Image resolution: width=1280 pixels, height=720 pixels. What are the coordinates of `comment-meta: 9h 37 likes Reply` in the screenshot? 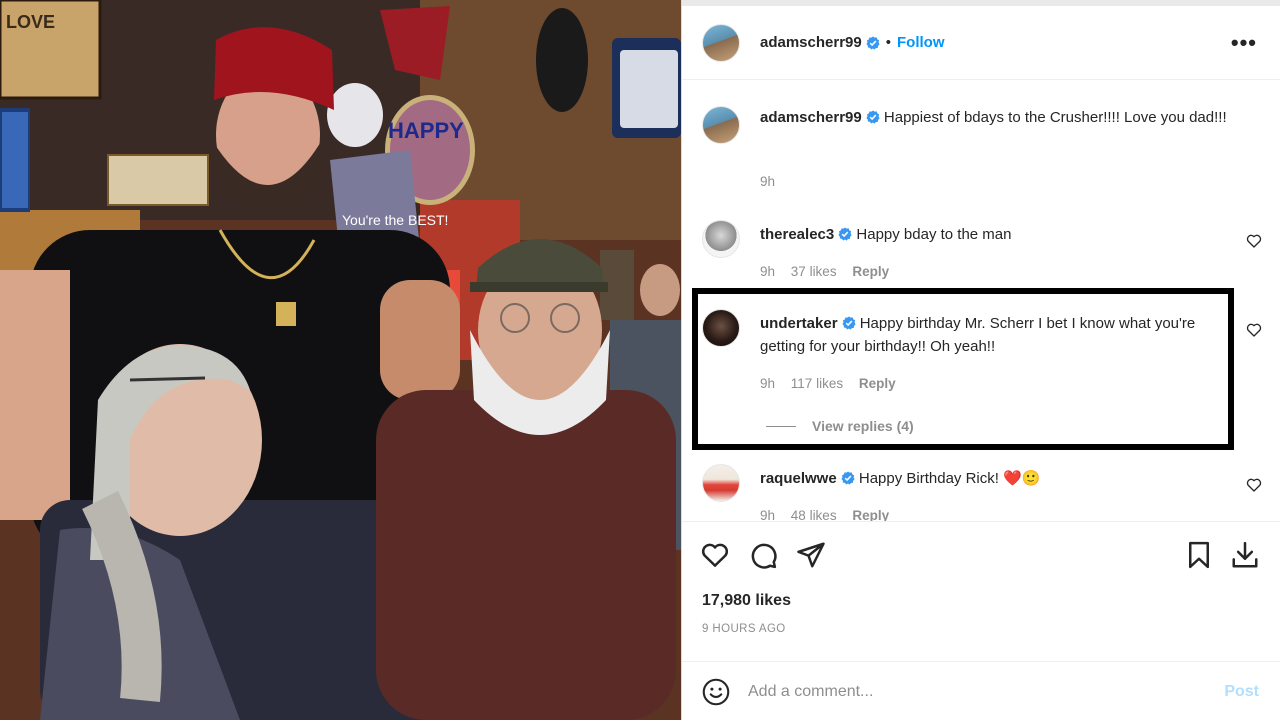 It's located at (830, 271).